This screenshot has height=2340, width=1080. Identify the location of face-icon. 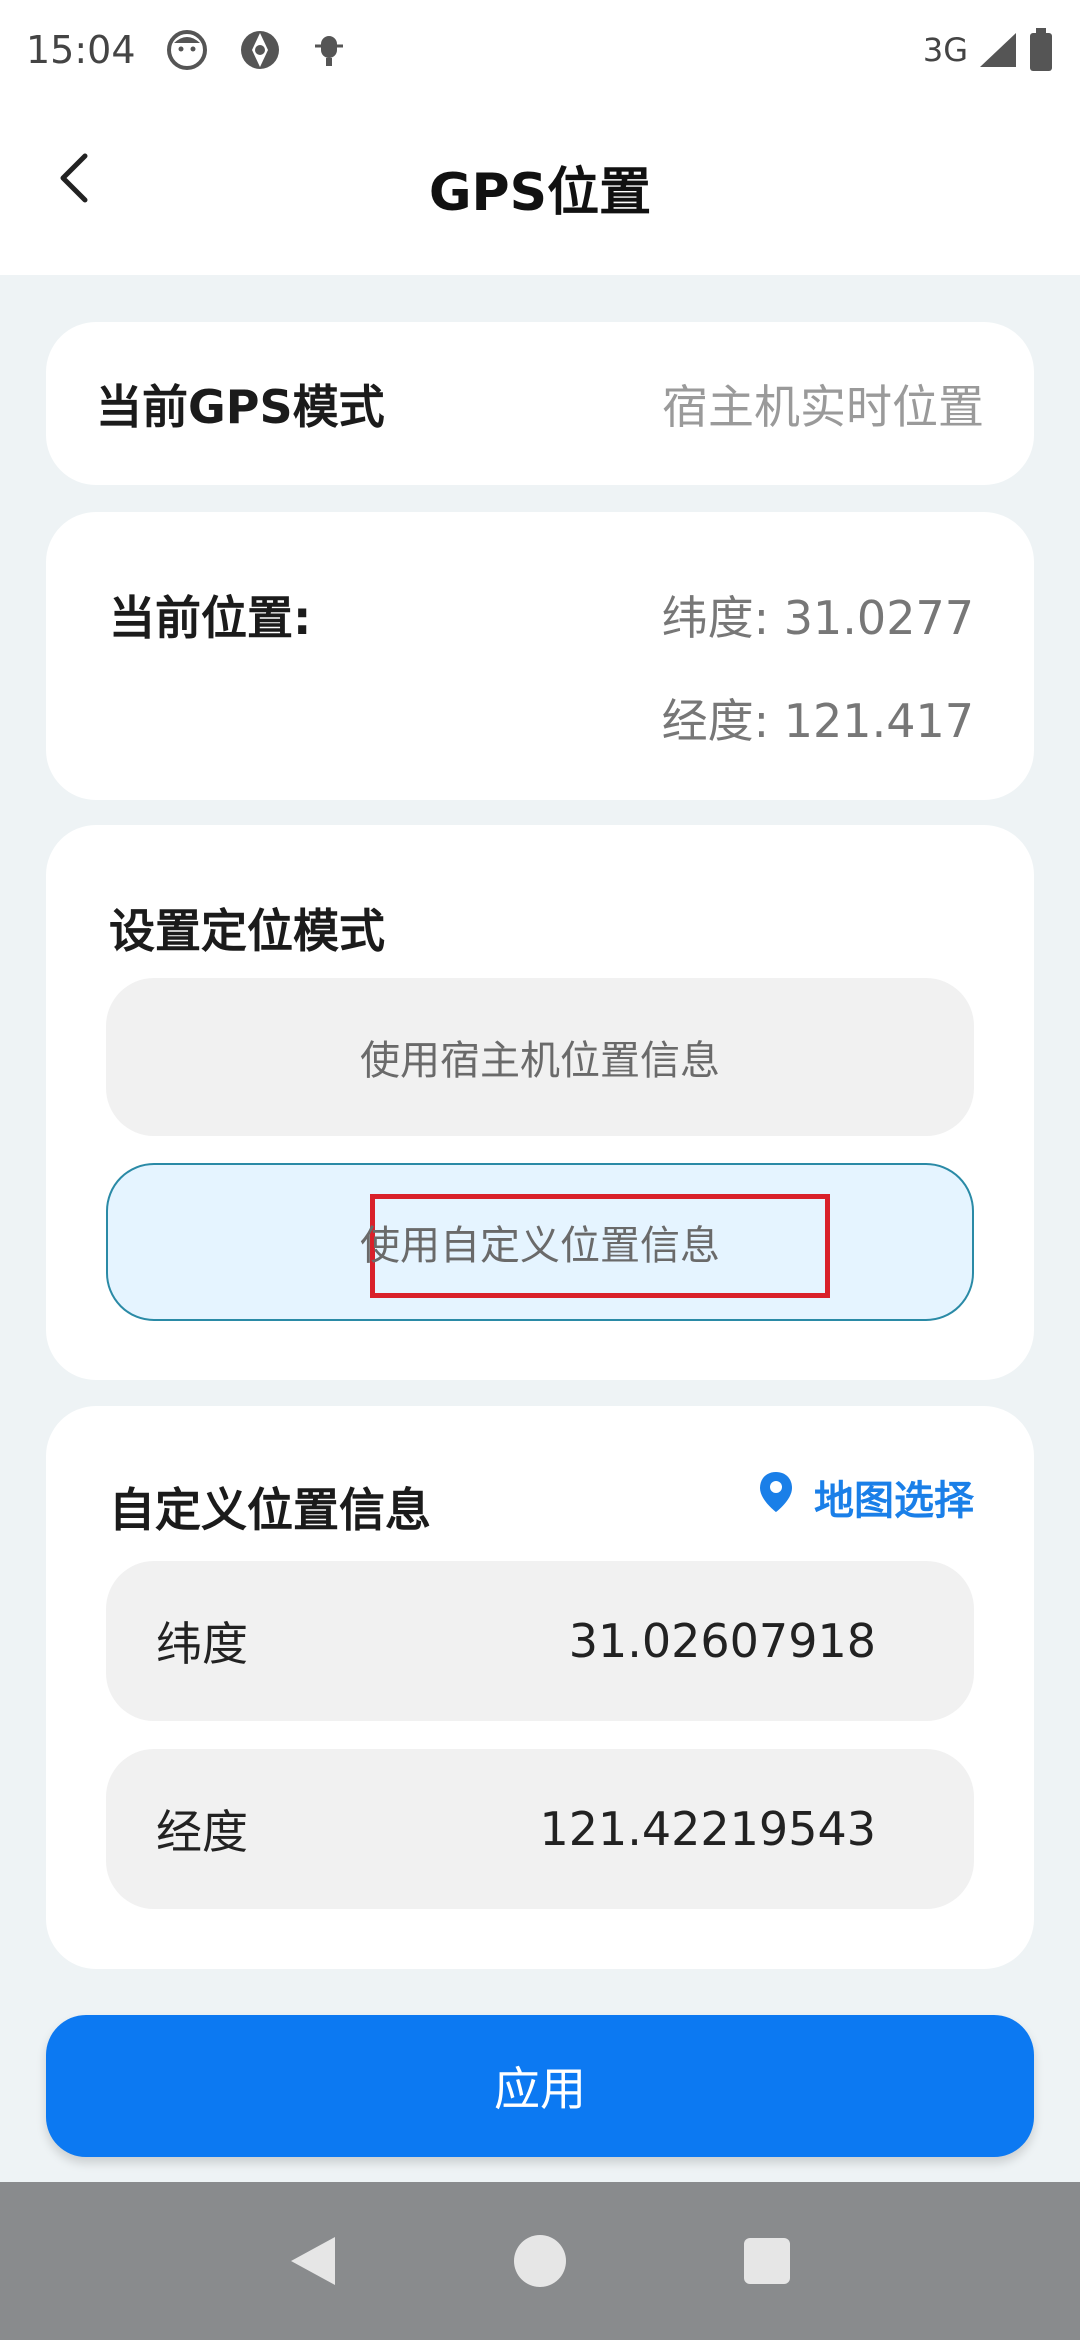
(187, 50).